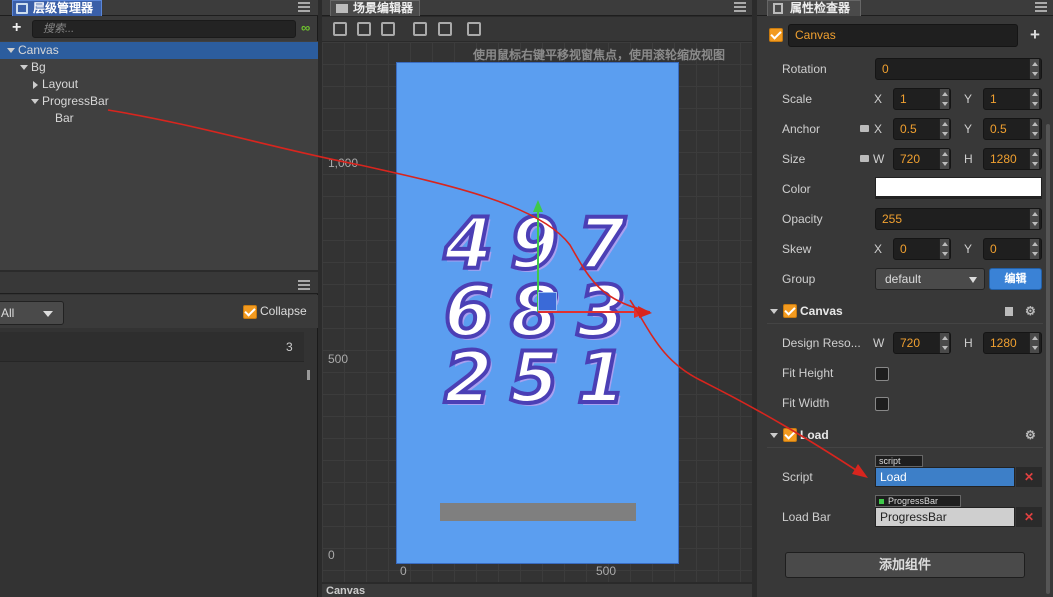  I want to click on annotation-arrow, so click(746, 387).